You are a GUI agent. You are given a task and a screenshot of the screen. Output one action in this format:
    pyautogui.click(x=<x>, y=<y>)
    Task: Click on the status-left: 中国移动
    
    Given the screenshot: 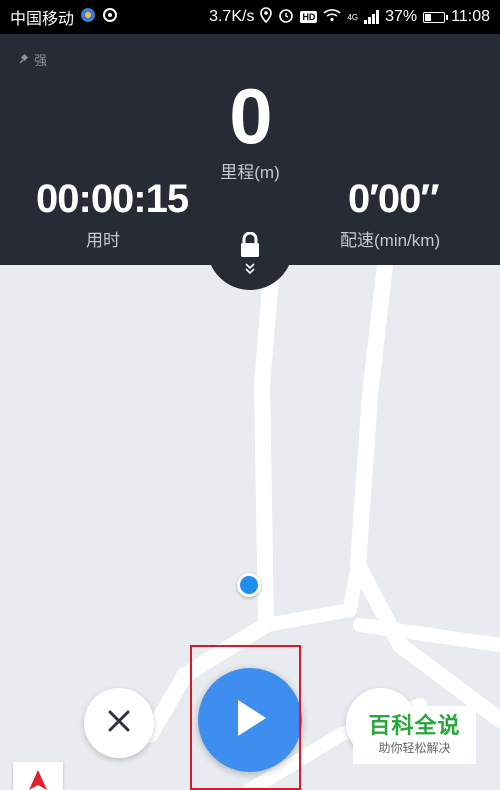 What is the action you would take?
    pyautogui.click(x=64, y=17)
    